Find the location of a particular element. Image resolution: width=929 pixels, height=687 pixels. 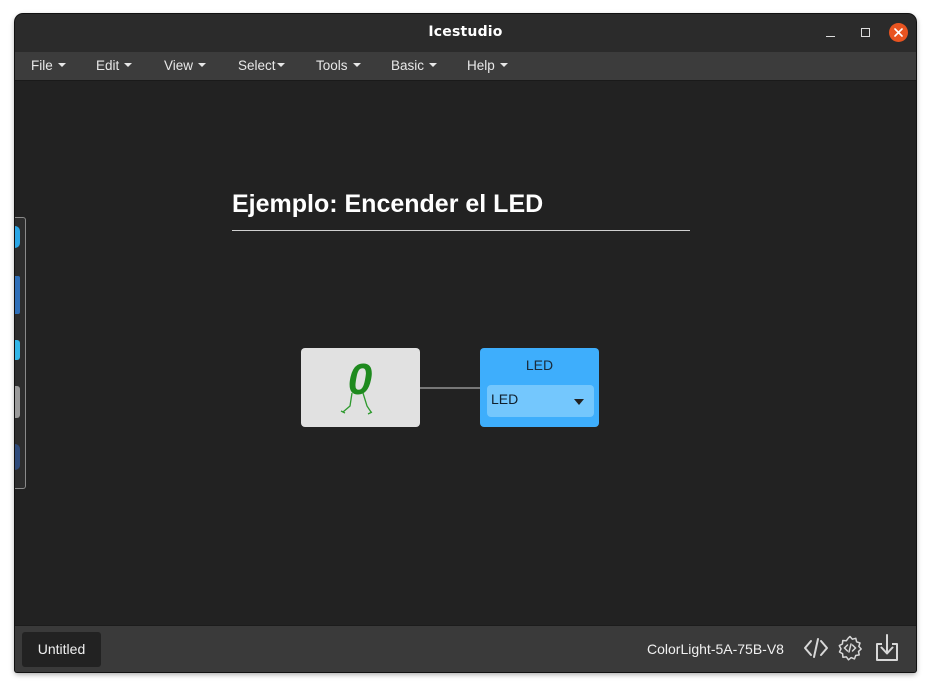

quick-access-panel is located at coordinates (20, 353).